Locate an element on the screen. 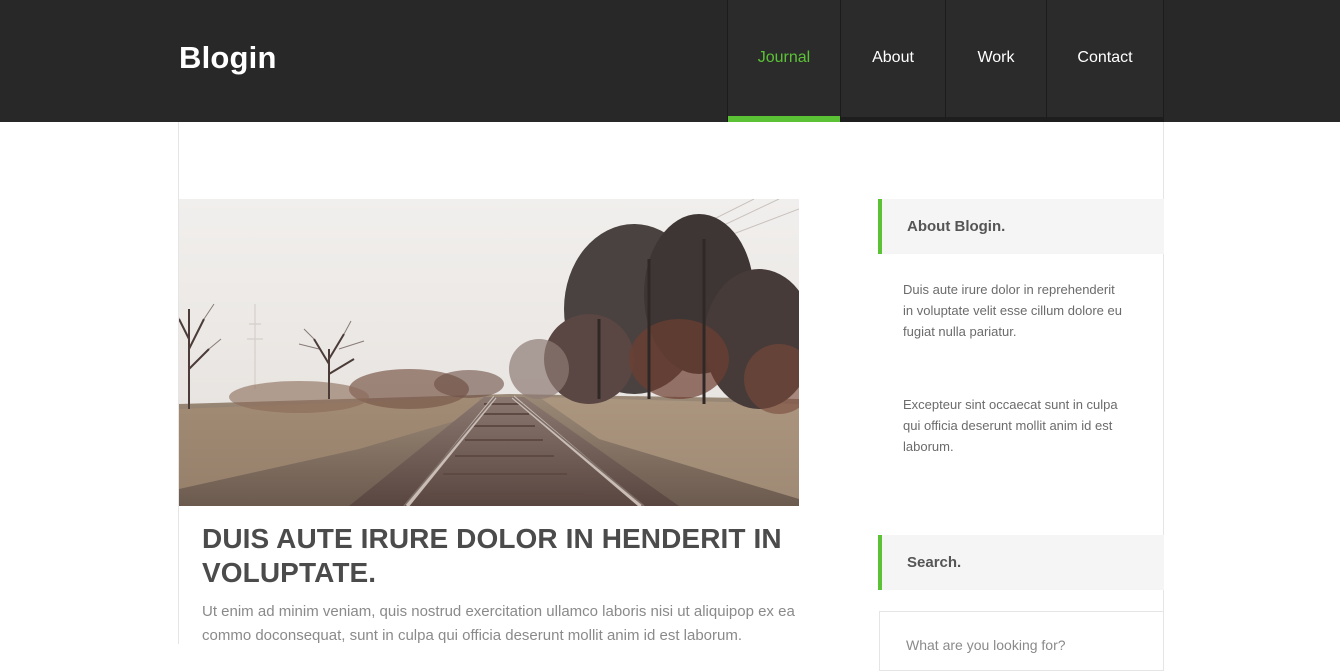 This screenshot has width=1340, height=671. search-widget-header: Search. is located at coordinates (1021, 562).